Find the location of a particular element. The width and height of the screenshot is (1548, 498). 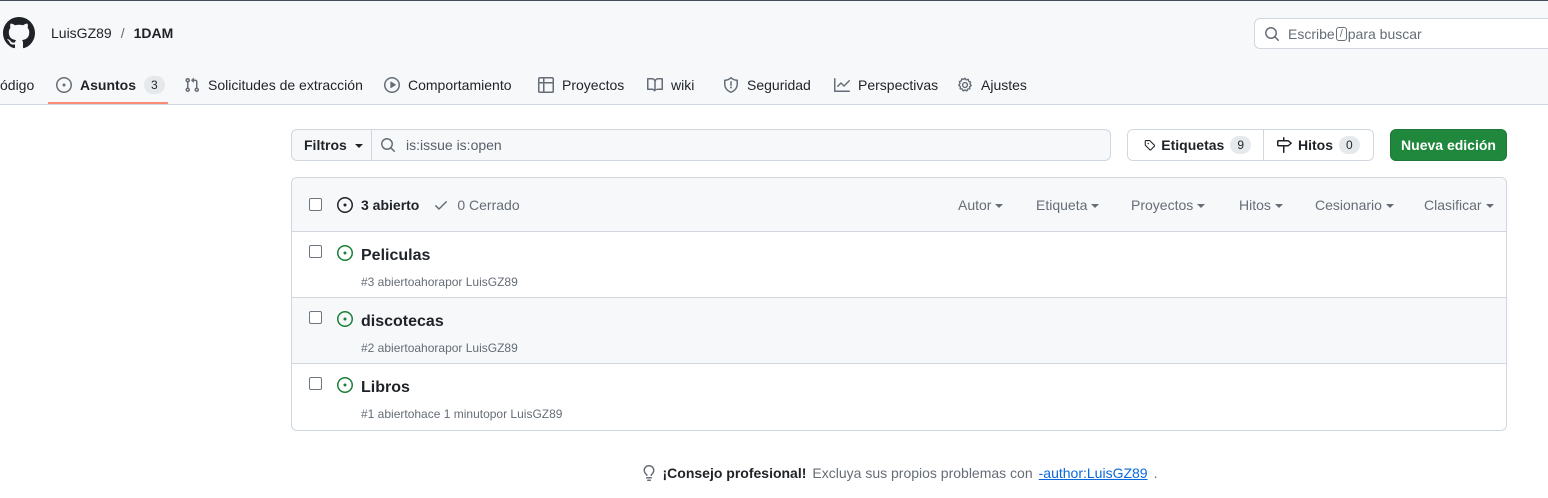

issue-row: discotecas #2 abiertoahorapor LuisGZ89 is located at coordinates (899, 331).